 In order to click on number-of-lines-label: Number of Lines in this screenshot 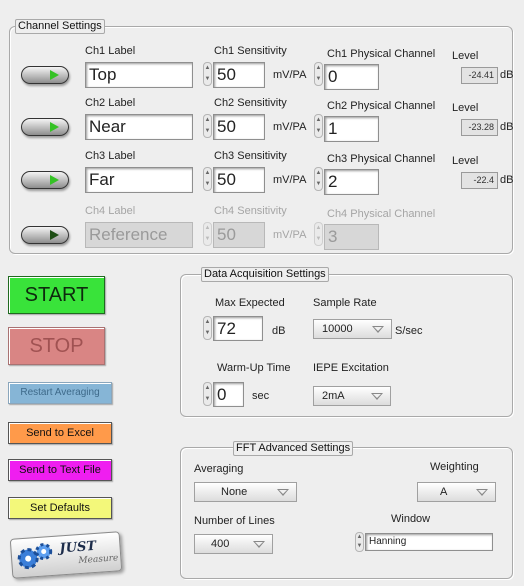, I will do `click(234, 521)`.